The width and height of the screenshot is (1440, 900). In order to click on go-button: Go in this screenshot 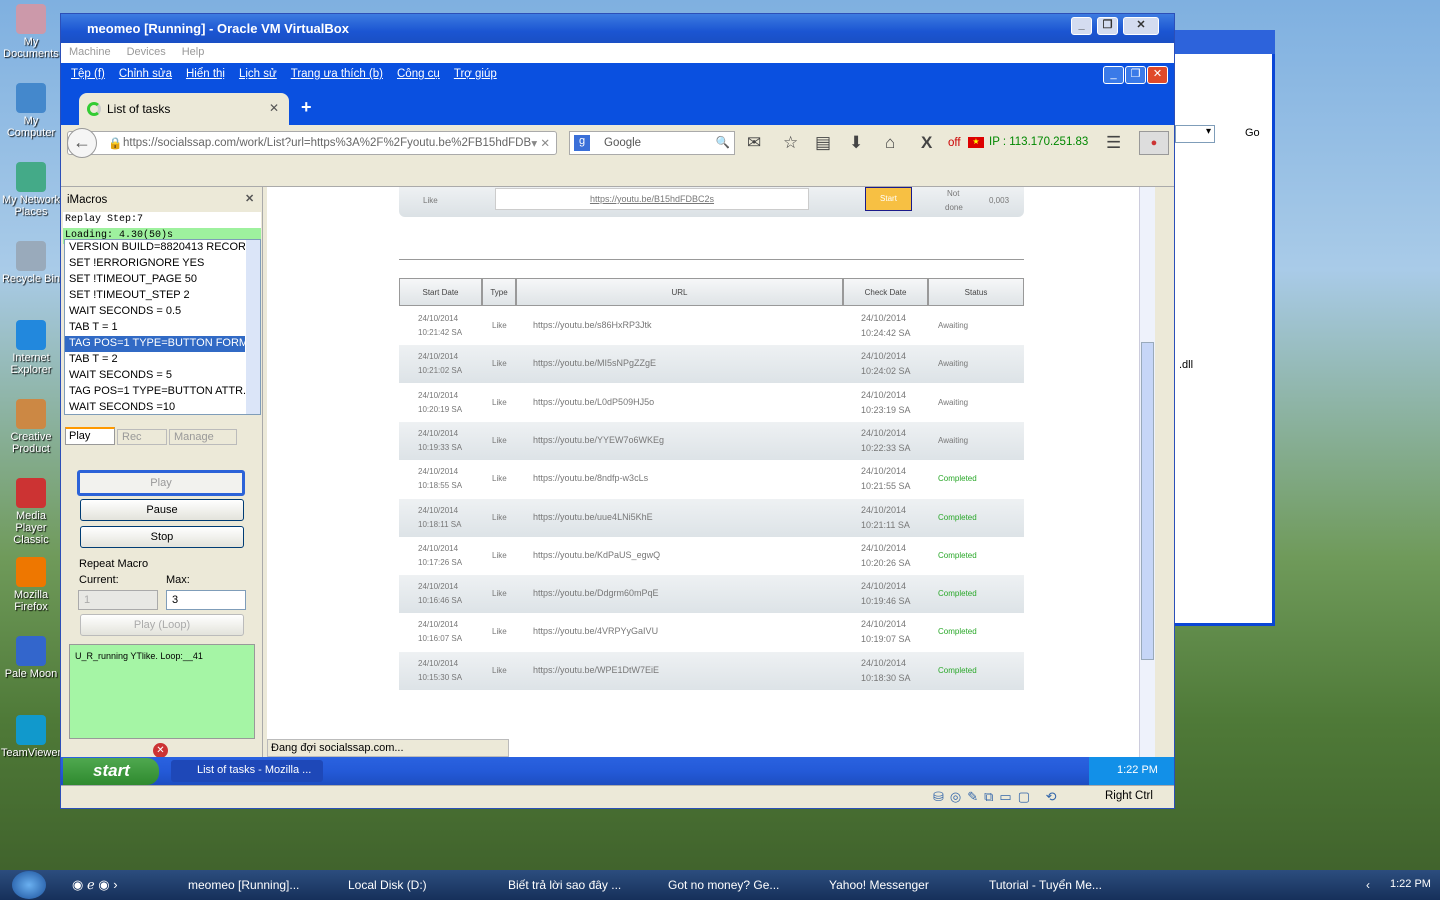, I will do `click(1247, 134)`.